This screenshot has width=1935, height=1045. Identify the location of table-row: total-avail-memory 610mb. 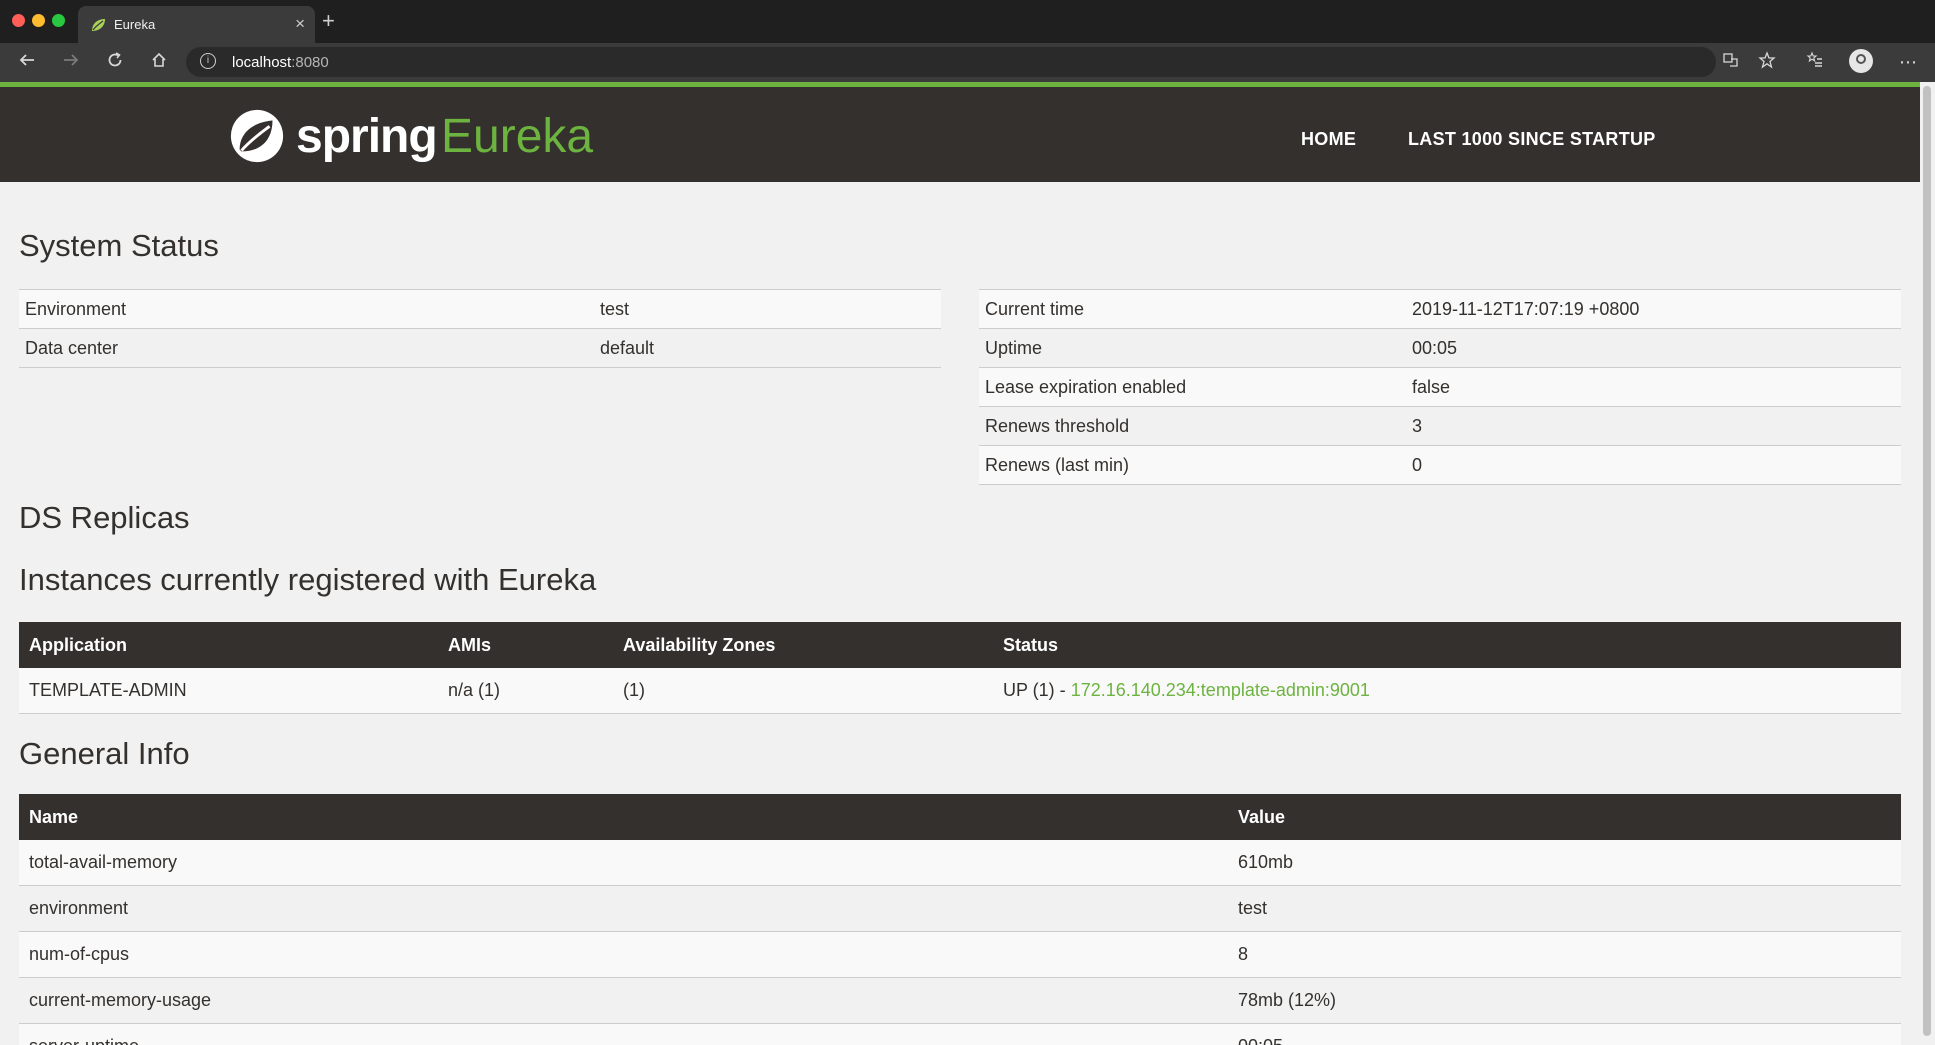
(960, 863).